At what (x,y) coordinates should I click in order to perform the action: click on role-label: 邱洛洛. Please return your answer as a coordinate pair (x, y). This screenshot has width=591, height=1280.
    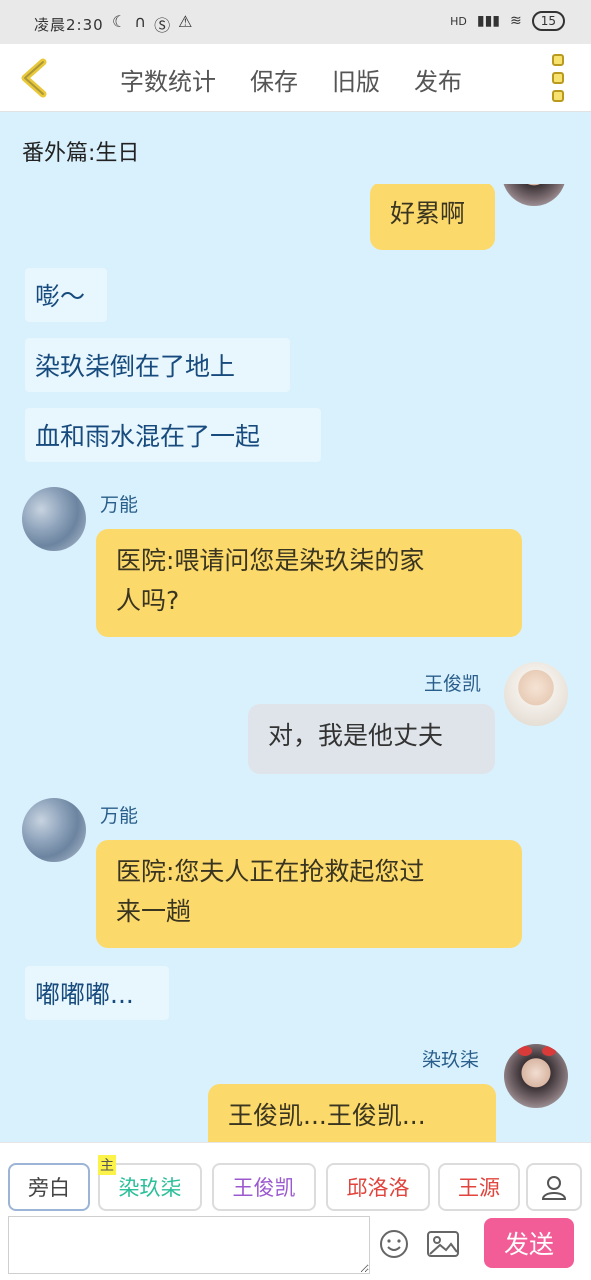
    Looking at the image, I should click on (378, 1188).